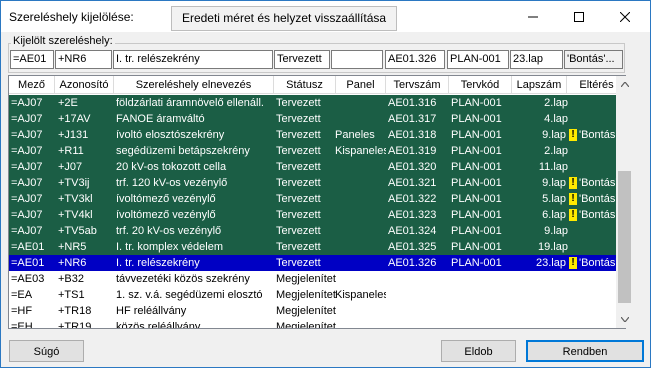 The height and width of the screenshot is (368, 651). Describe the element at coordinates (190, 103) in the screenshot. I see `cell-elnevezes: földzárlati áramnövelő ellenáll.` at that location.